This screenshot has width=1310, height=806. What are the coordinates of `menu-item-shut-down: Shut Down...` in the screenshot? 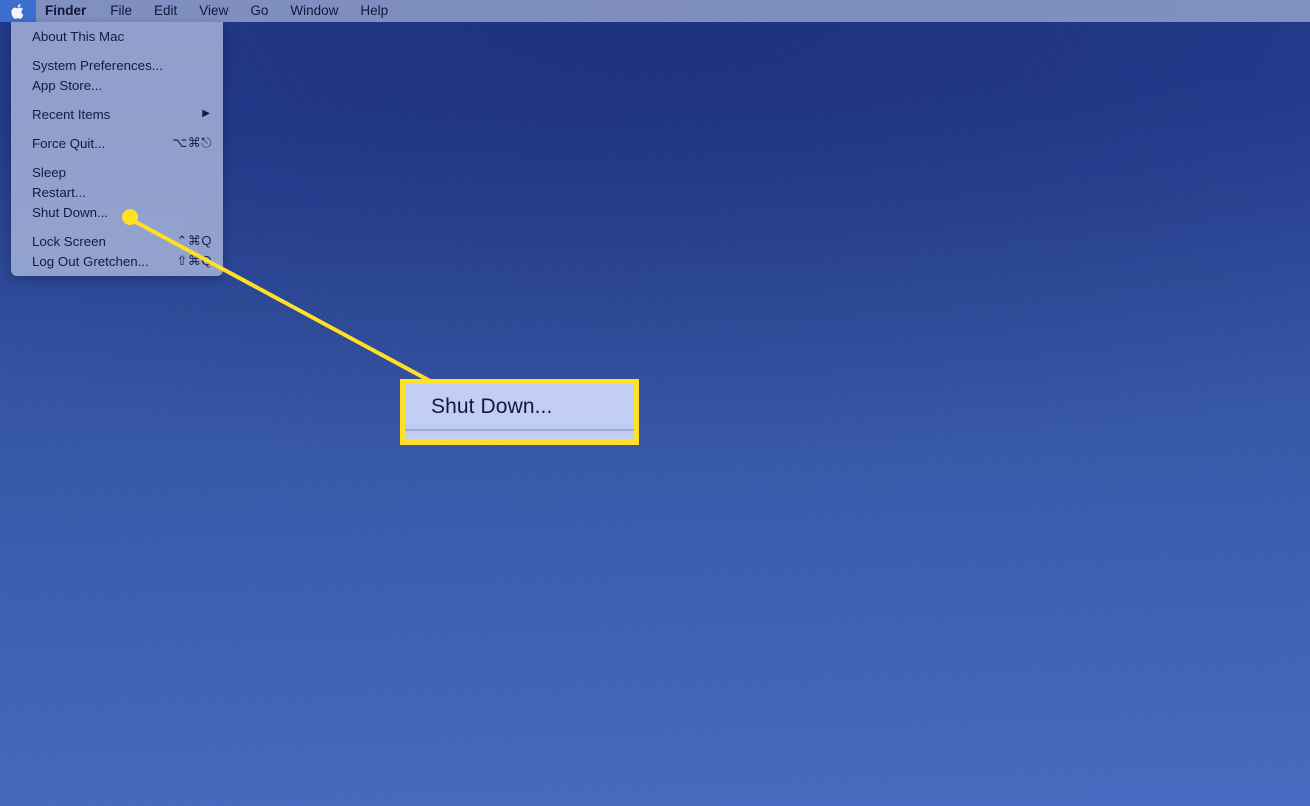 It's located at (117, 212).